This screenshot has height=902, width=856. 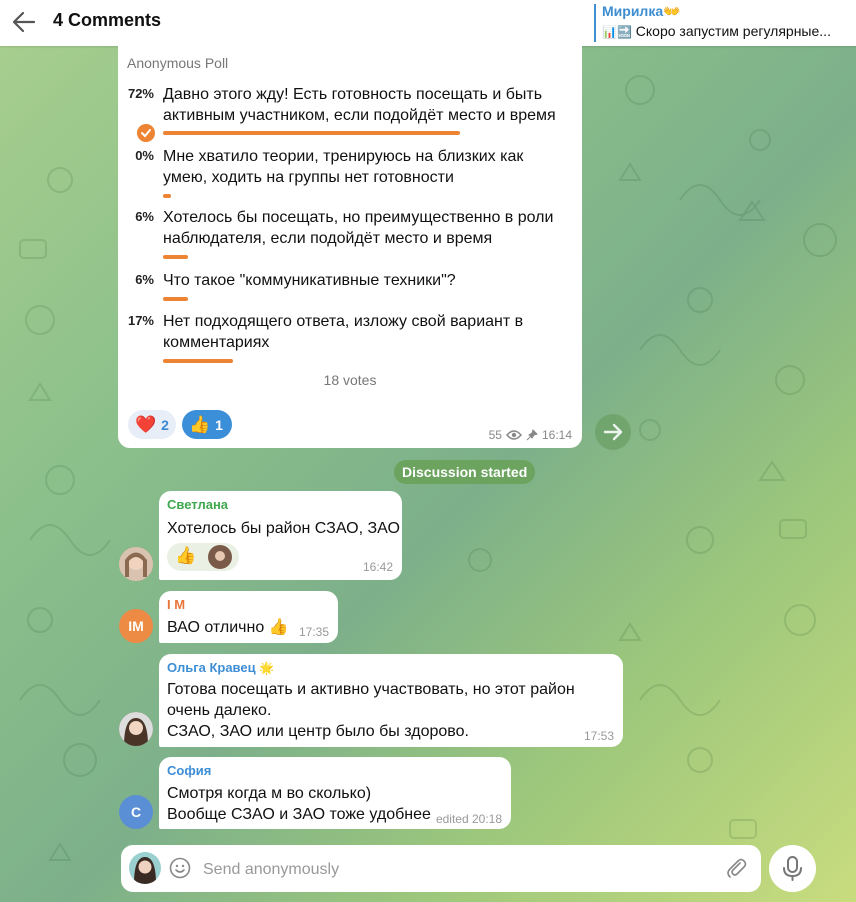 I want to click on comment-text: СЗАО, ЗАО или центр было бы здорово., so click(x=318, y=731).